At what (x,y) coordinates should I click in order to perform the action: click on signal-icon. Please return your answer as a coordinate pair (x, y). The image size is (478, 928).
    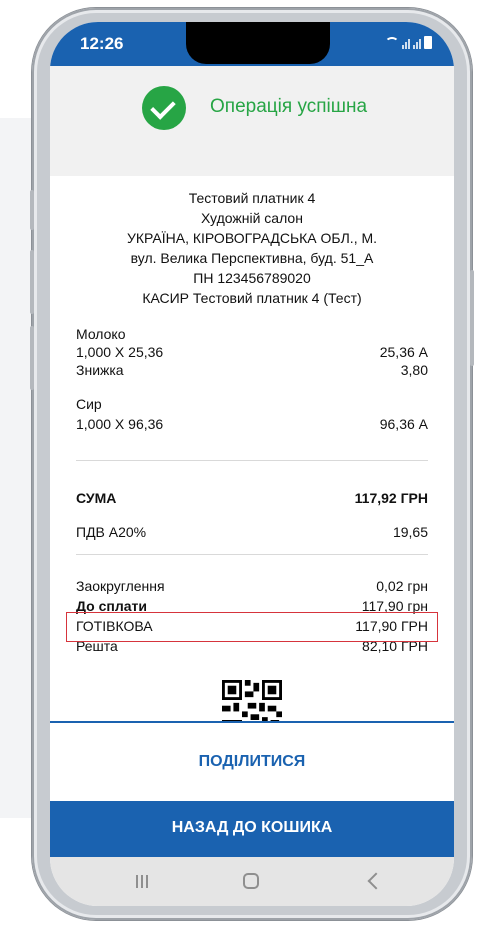
    Looking at the image, I should click on (406, 44).